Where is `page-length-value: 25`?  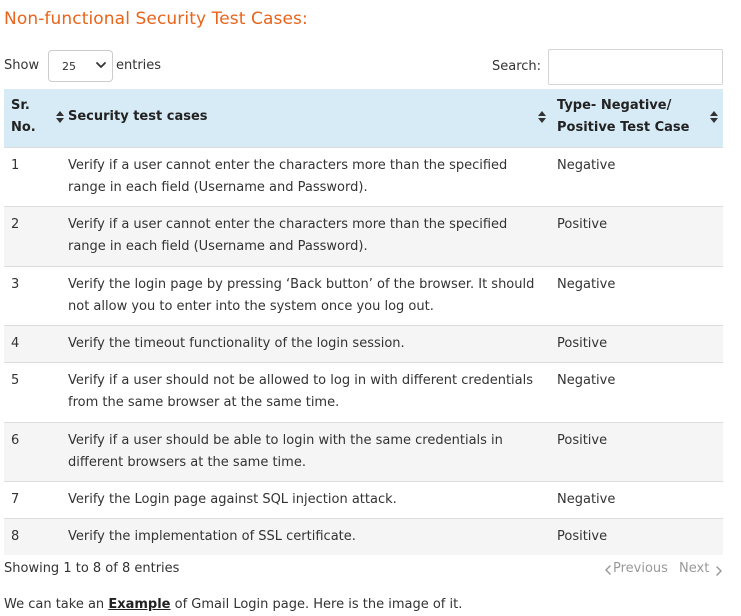 page-length-value: 25 is located at coordinates (69, 66).